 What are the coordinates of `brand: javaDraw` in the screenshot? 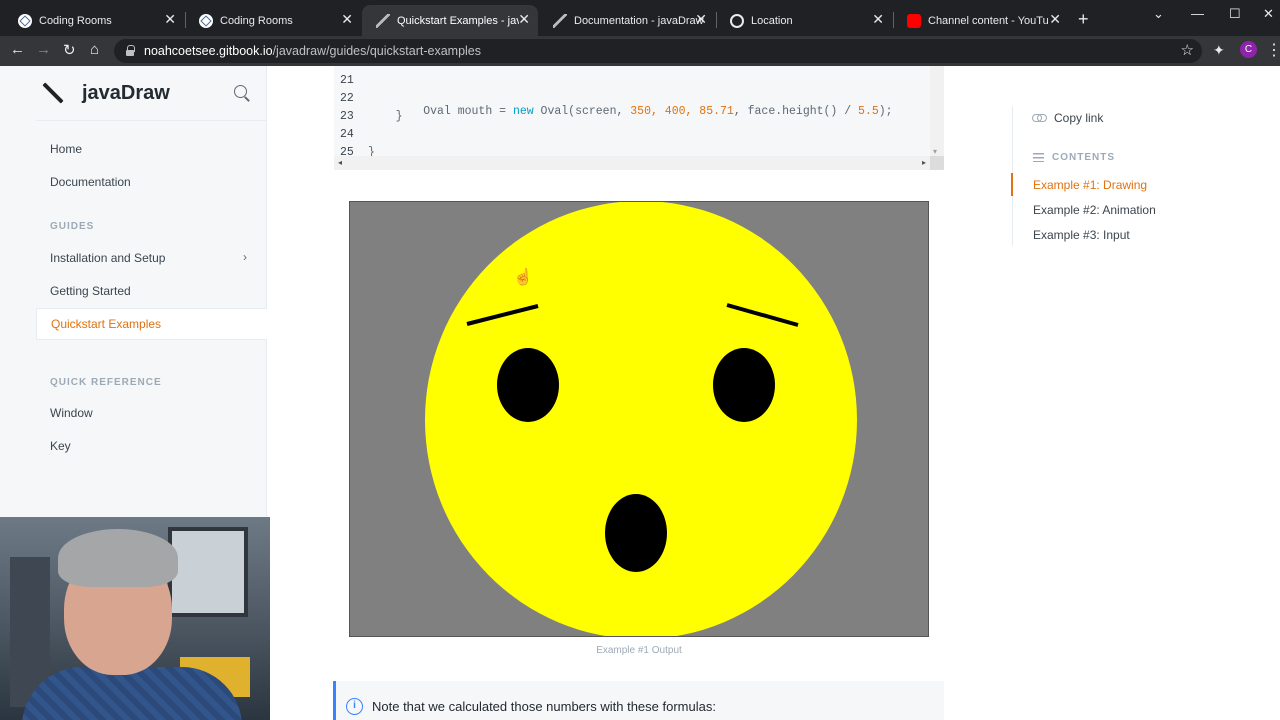 It's located at (103, 93).